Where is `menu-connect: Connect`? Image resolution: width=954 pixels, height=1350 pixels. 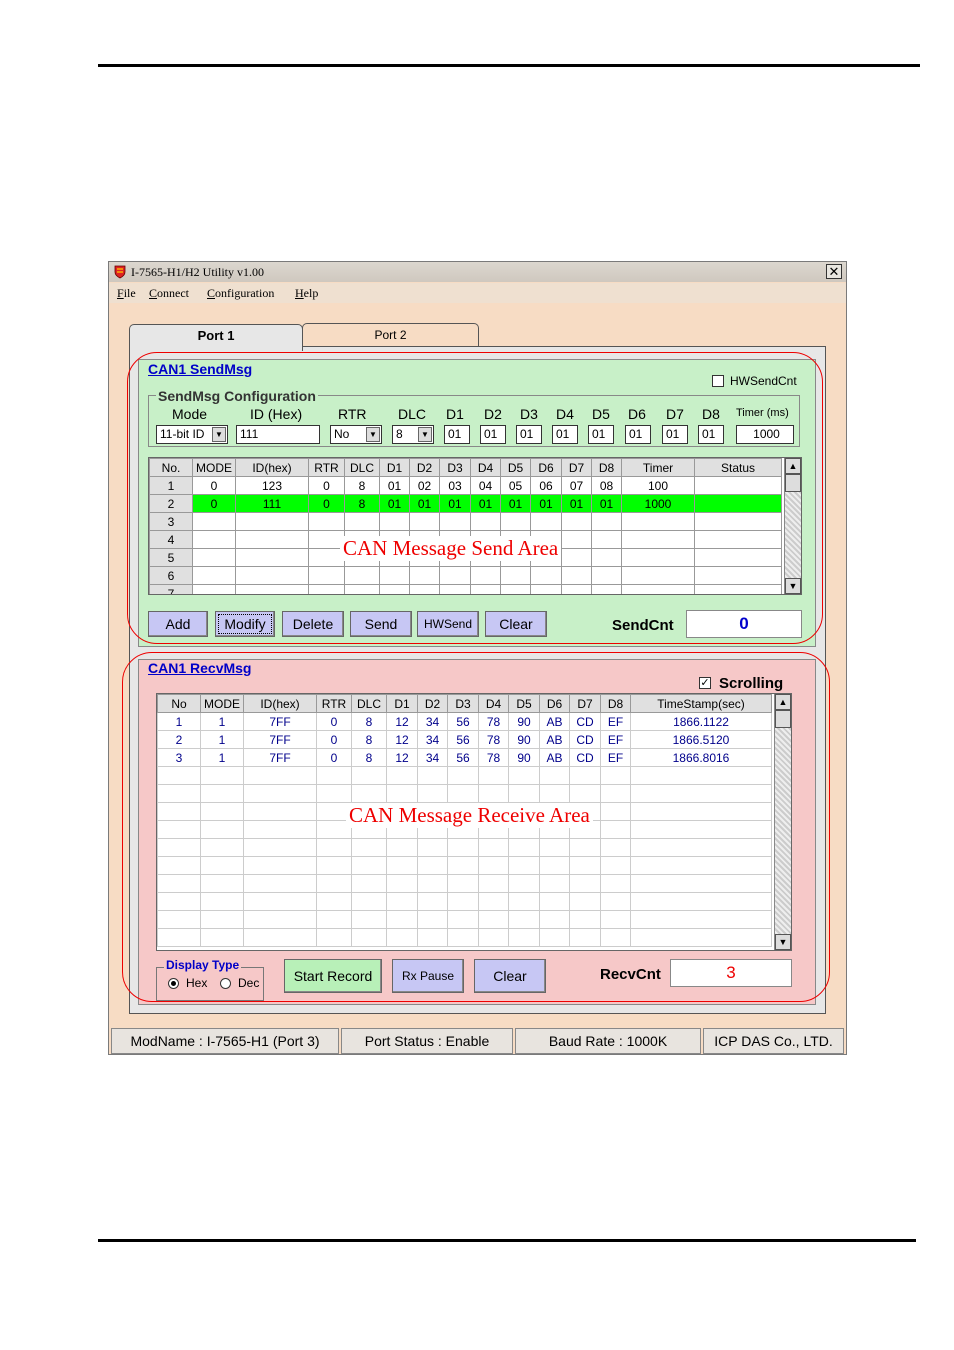
menu-connect: Connect is located at coordinates (169, 293).